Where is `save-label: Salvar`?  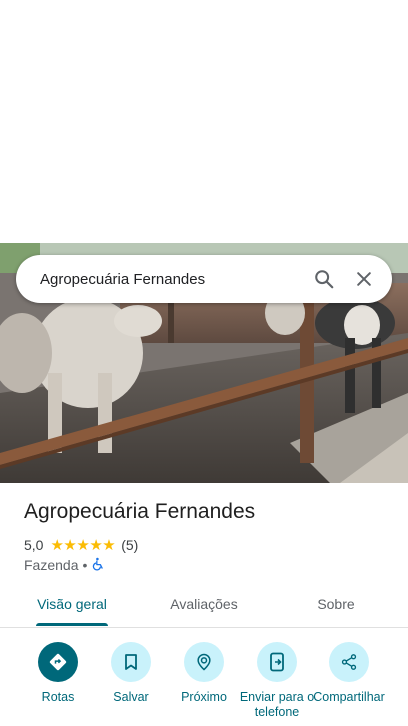
save-label: Salvar is located at coordinates (131, 697).